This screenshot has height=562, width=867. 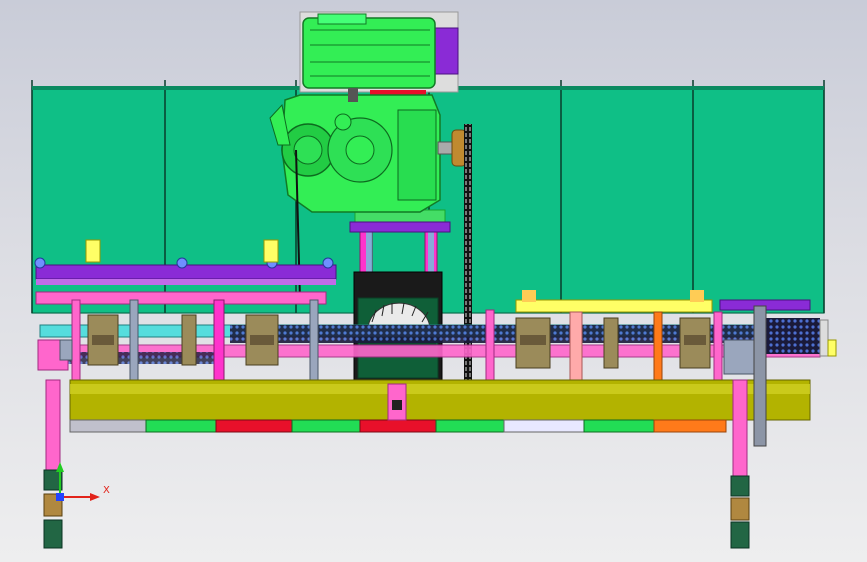 I want to click on right-leg, so click(x=745, y=427).